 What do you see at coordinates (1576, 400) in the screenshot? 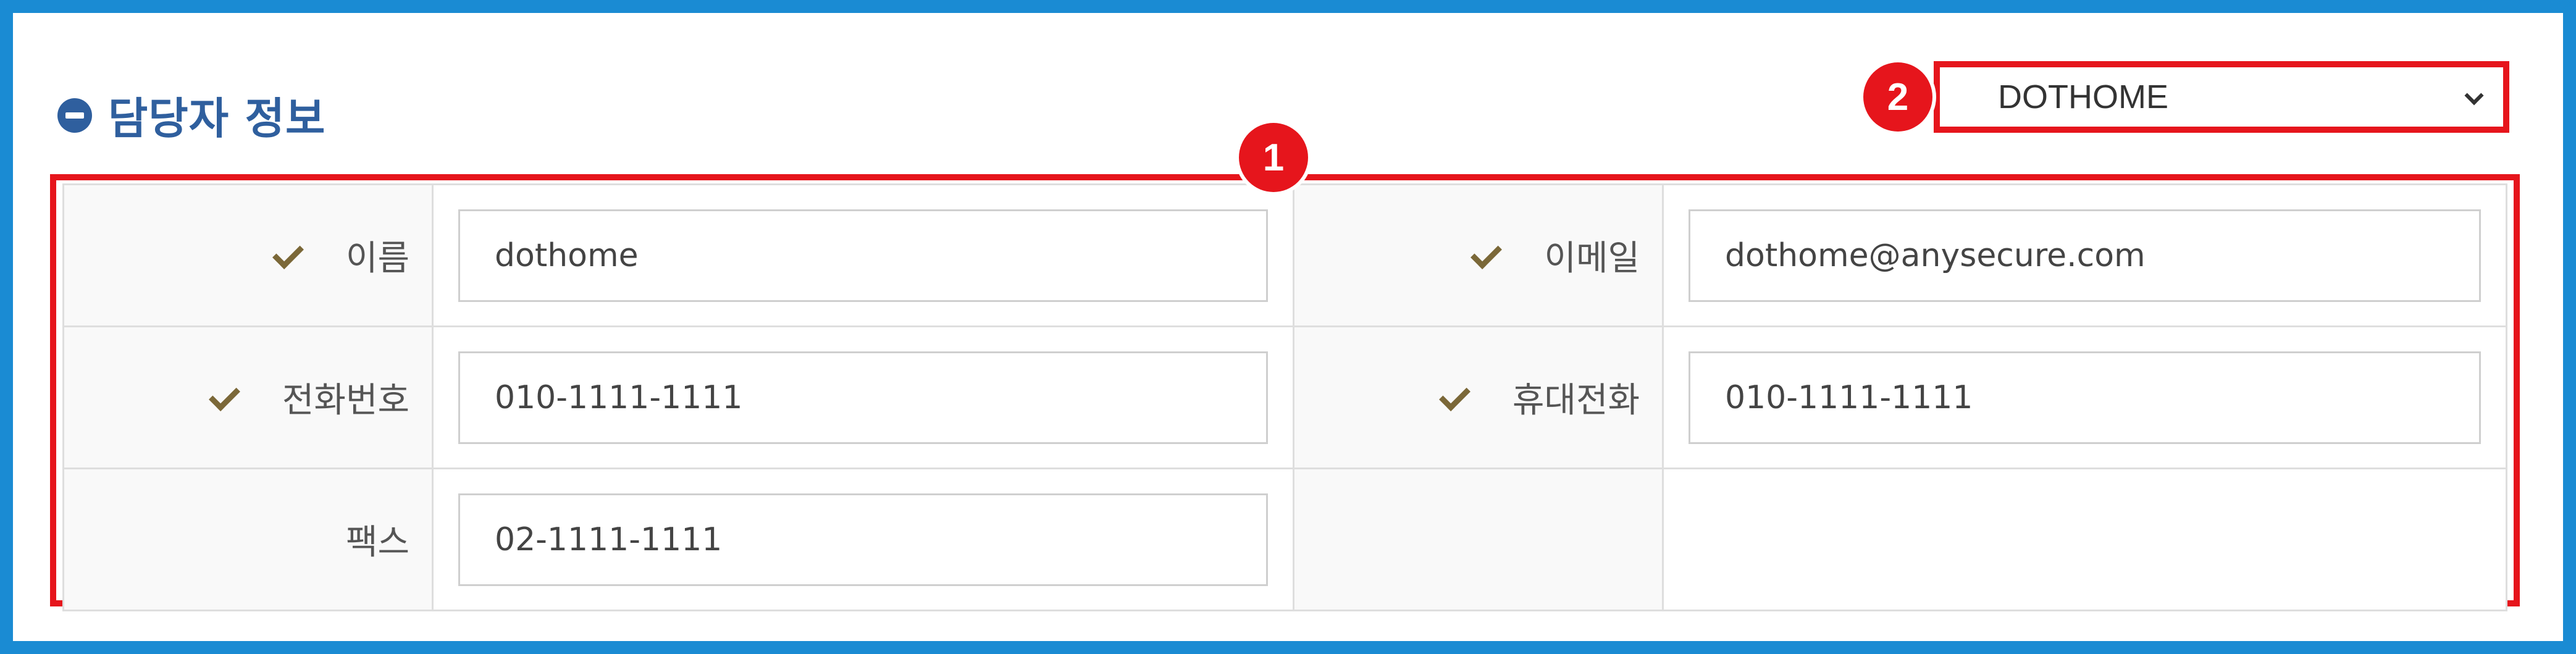
I see `mobile-label: 휴대전화` at bounding box center [1576, 400].